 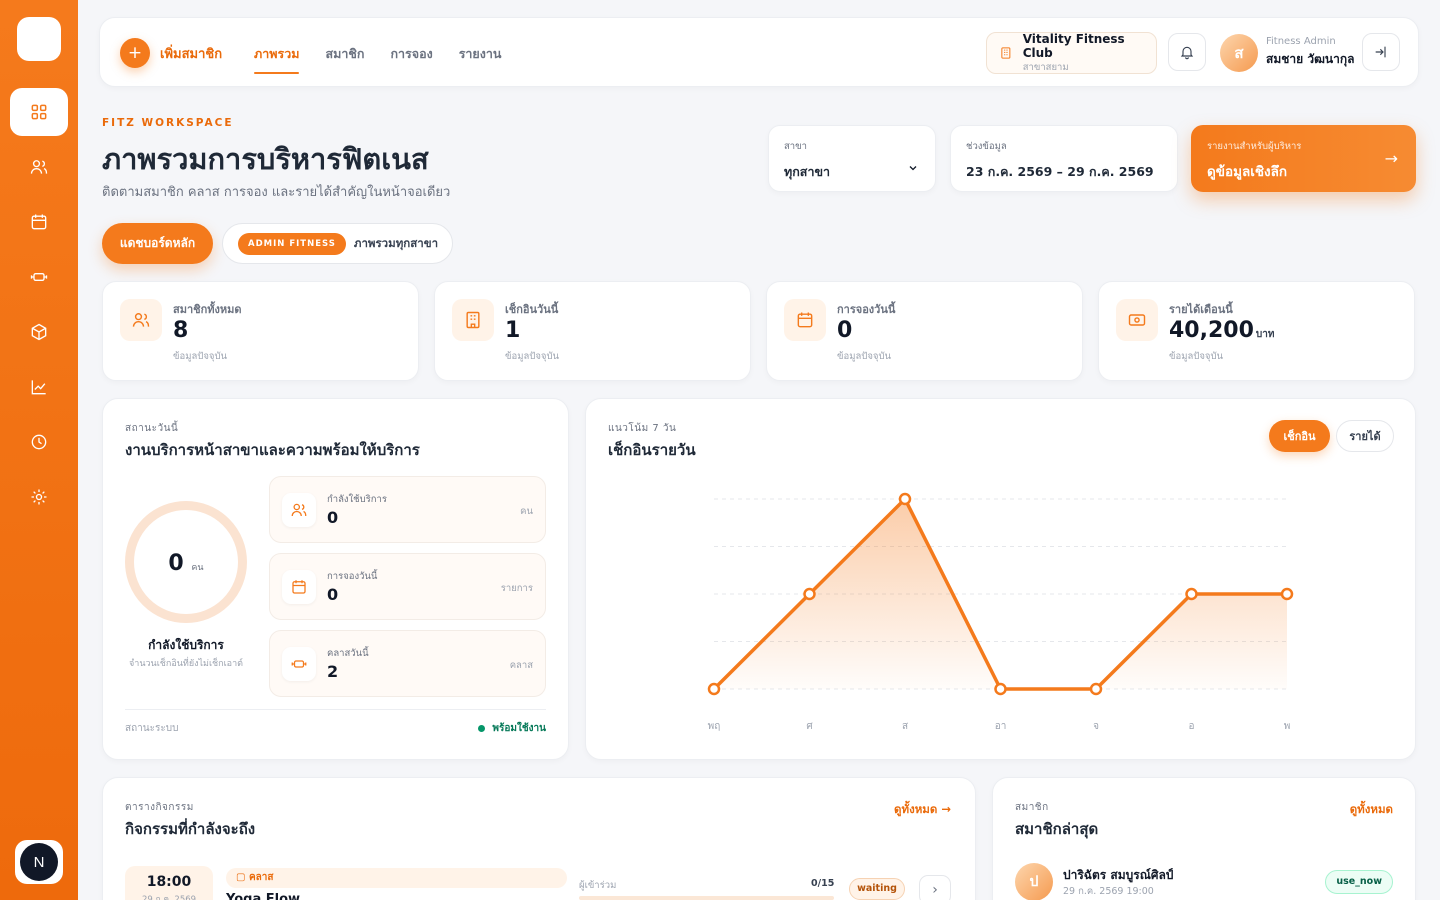 I want to click on sidebar-item-members, so click(x=39, y=167).